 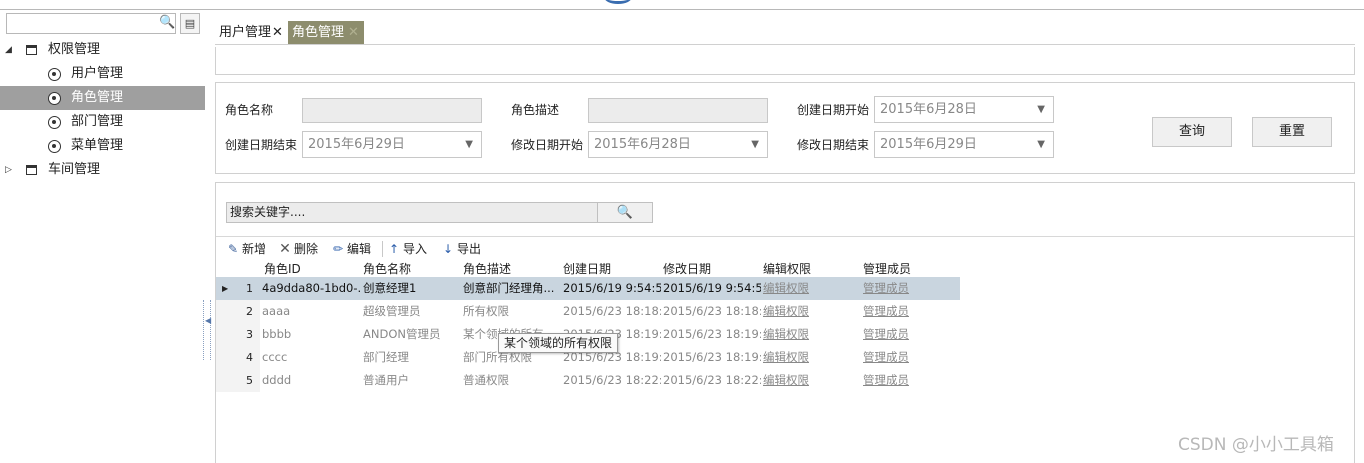 What do you see at coordinates (282, 269) in the screenshot?
I see `column-header-id: 角色ID` at bounding box center [282, 269].